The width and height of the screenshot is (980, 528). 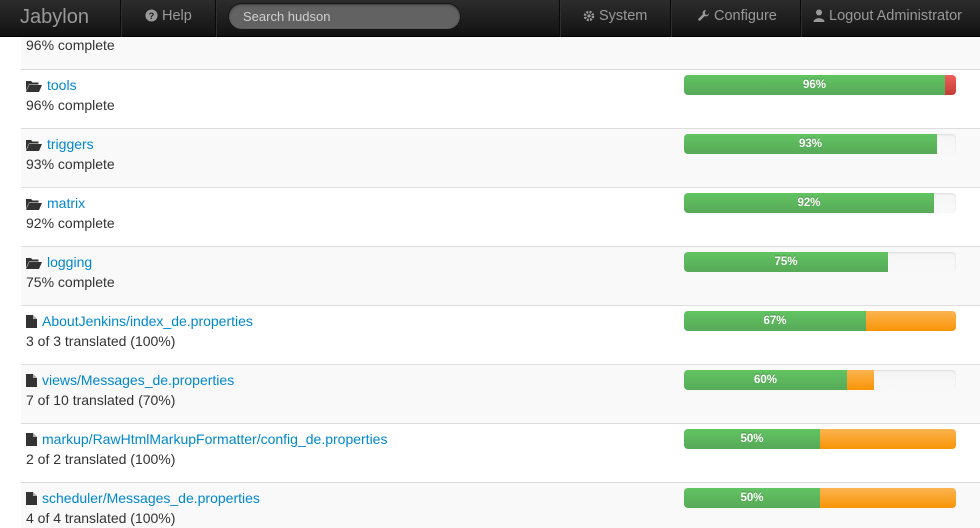 I want to click on item-link-label: scheduler/Messages_de.properties, so click(x=151, y=498).